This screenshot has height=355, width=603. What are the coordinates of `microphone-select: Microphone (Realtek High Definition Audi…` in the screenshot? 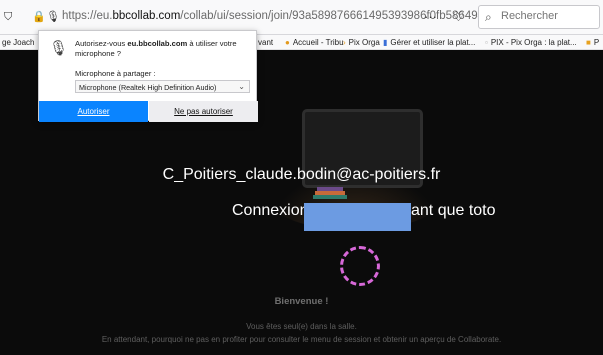 It's located at (162, 86).